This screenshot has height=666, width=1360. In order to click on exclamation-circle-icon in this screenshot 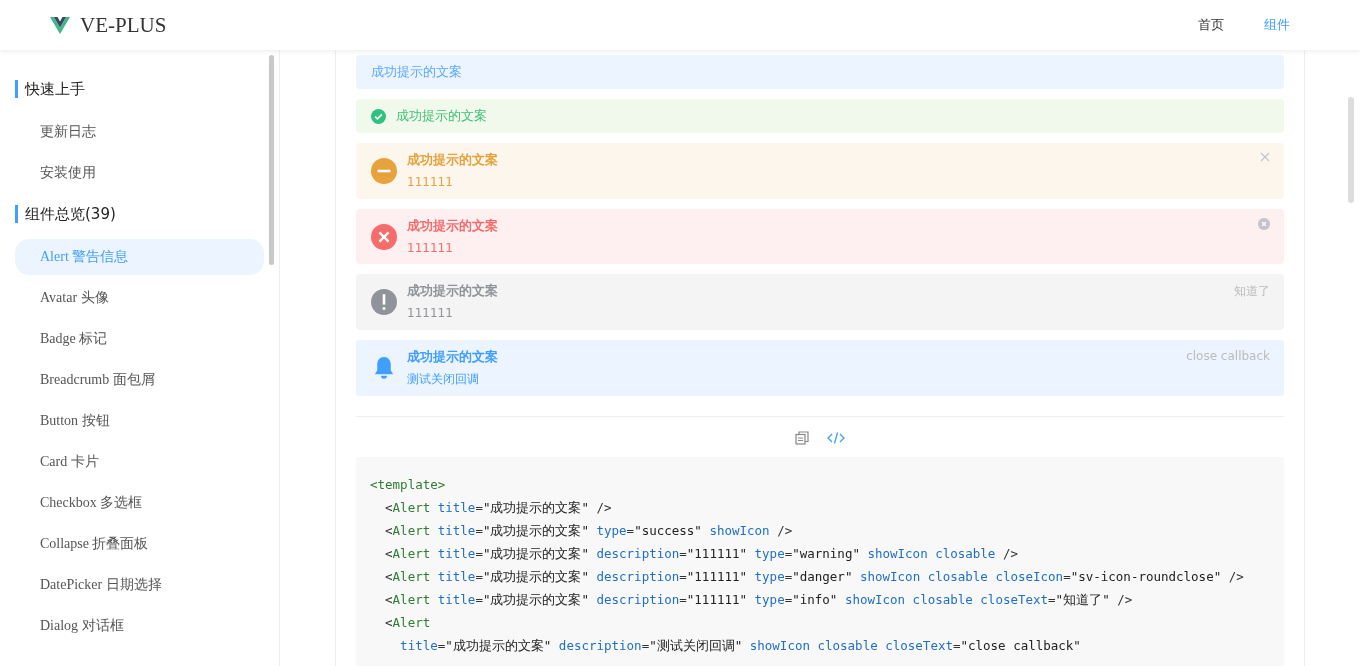, I will do `click(384, 302)`.